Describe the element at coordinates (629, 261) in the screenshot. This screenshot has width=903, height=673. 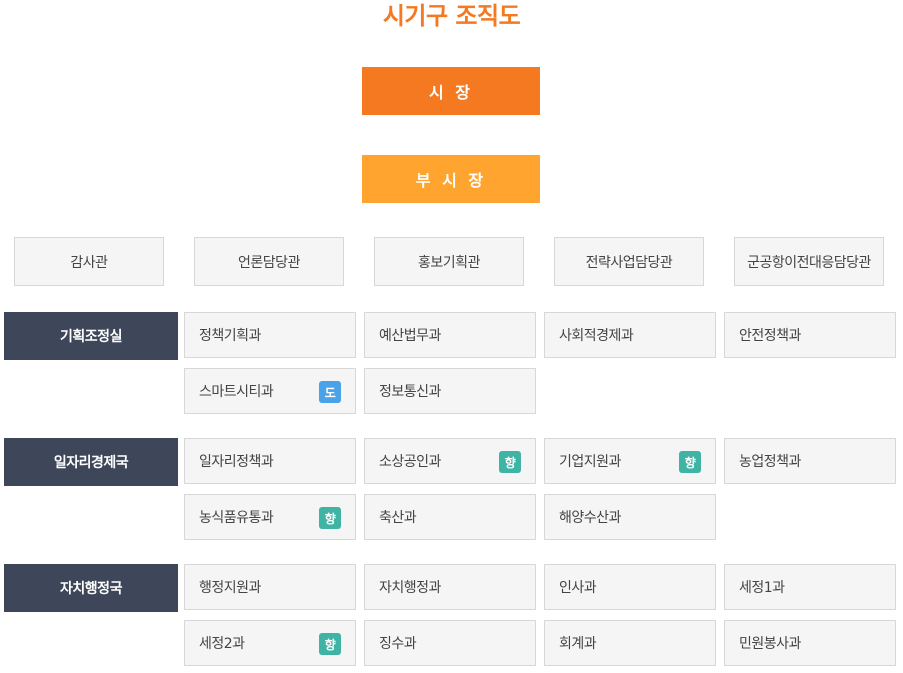
I see `staff-office-box: 전략사업담당관` at that location.